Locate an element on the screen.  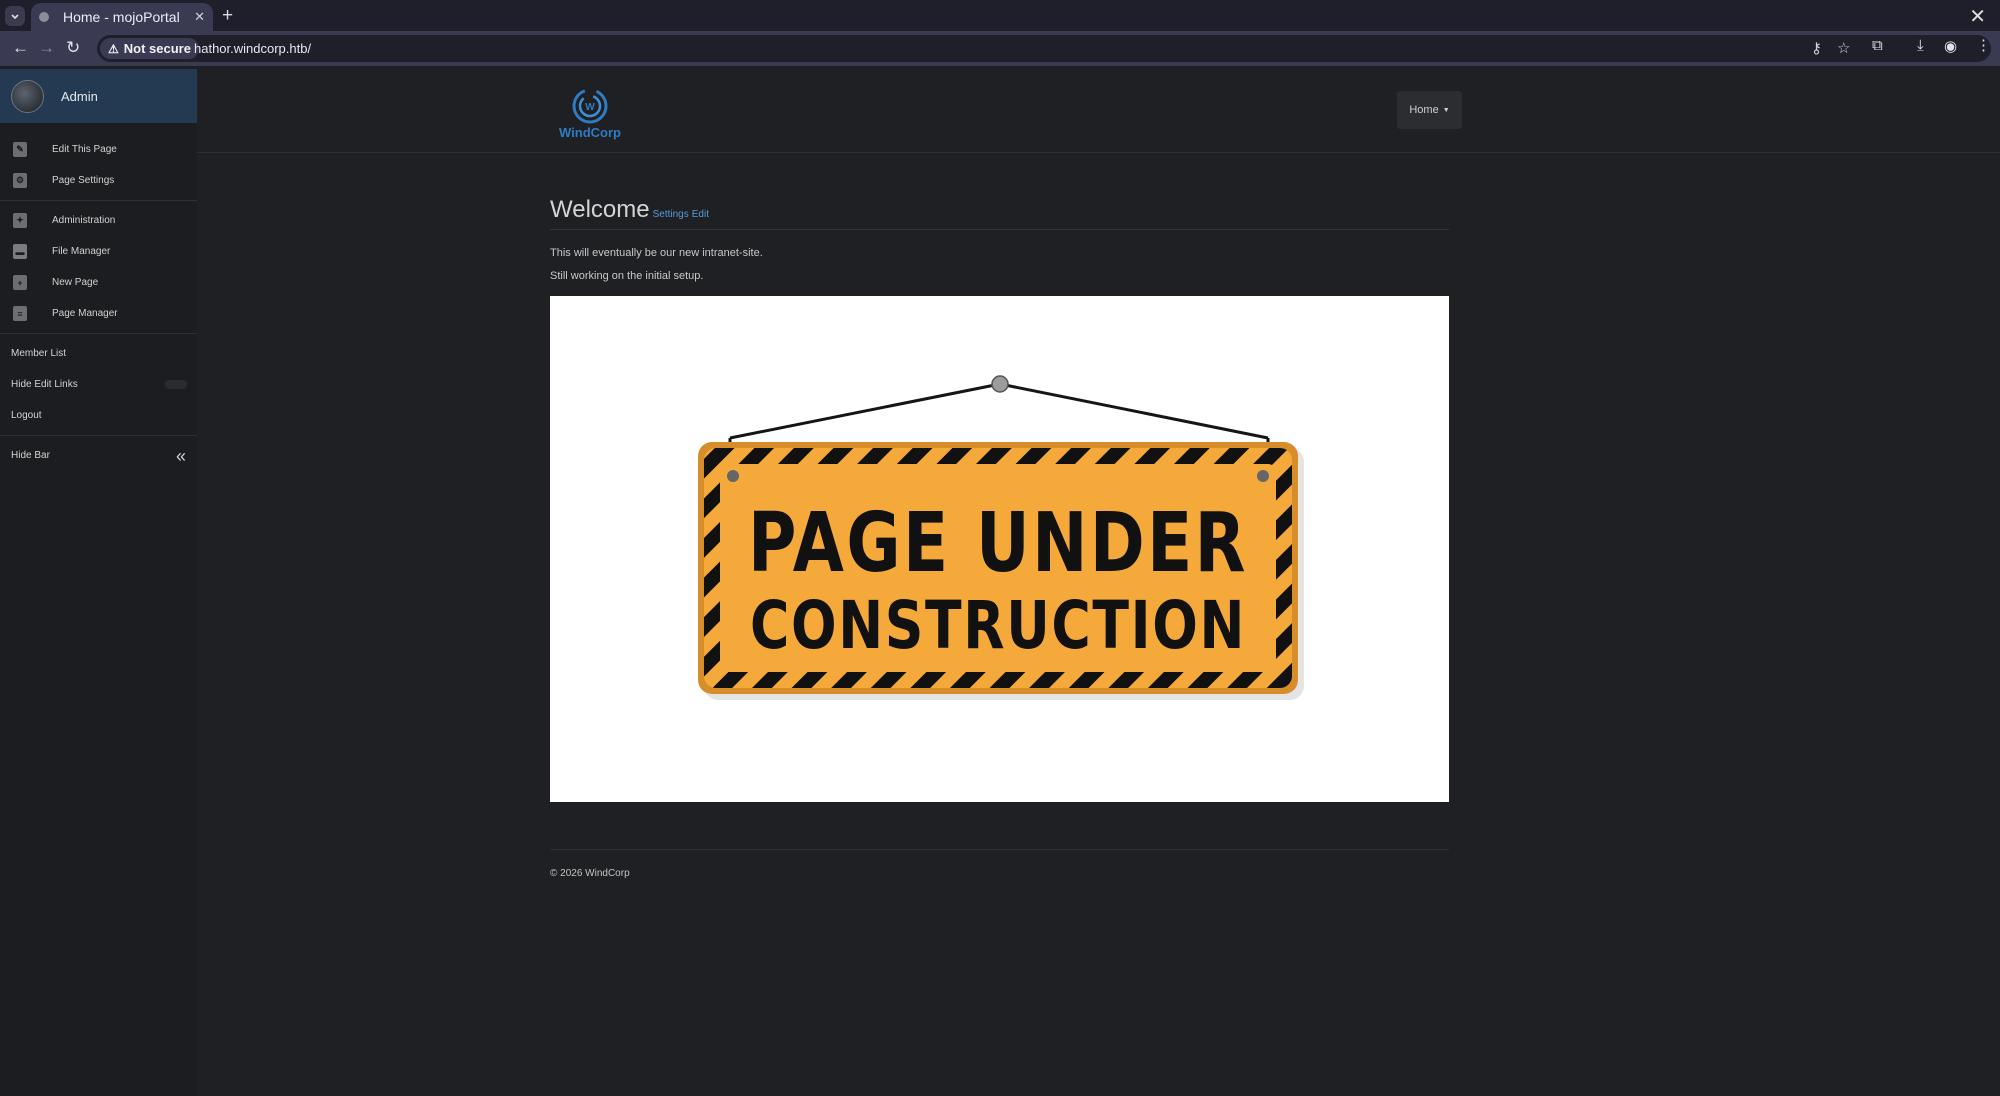
windcorp-logo-icon: W is located at coordinates (590, 106).